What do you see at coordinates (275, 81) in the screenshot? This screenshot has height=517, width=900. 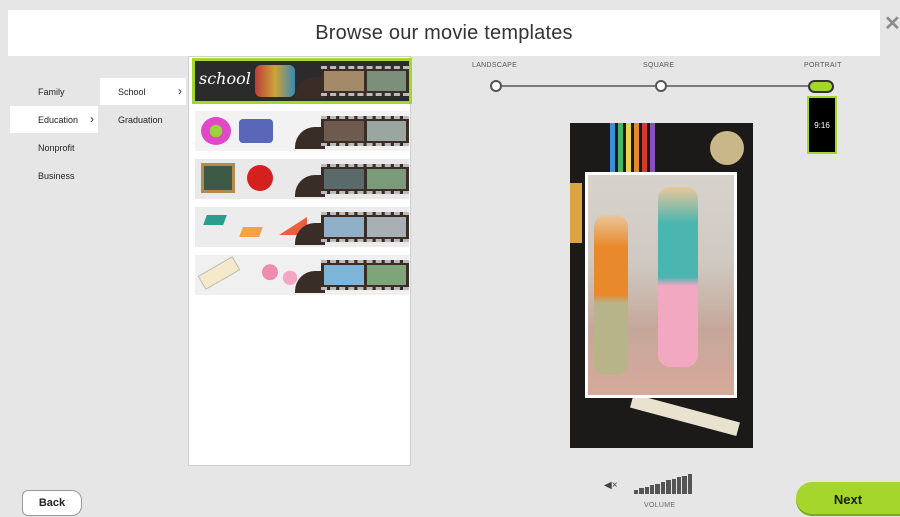 I see `handprints-decoration` at bounding box center [275, 81].